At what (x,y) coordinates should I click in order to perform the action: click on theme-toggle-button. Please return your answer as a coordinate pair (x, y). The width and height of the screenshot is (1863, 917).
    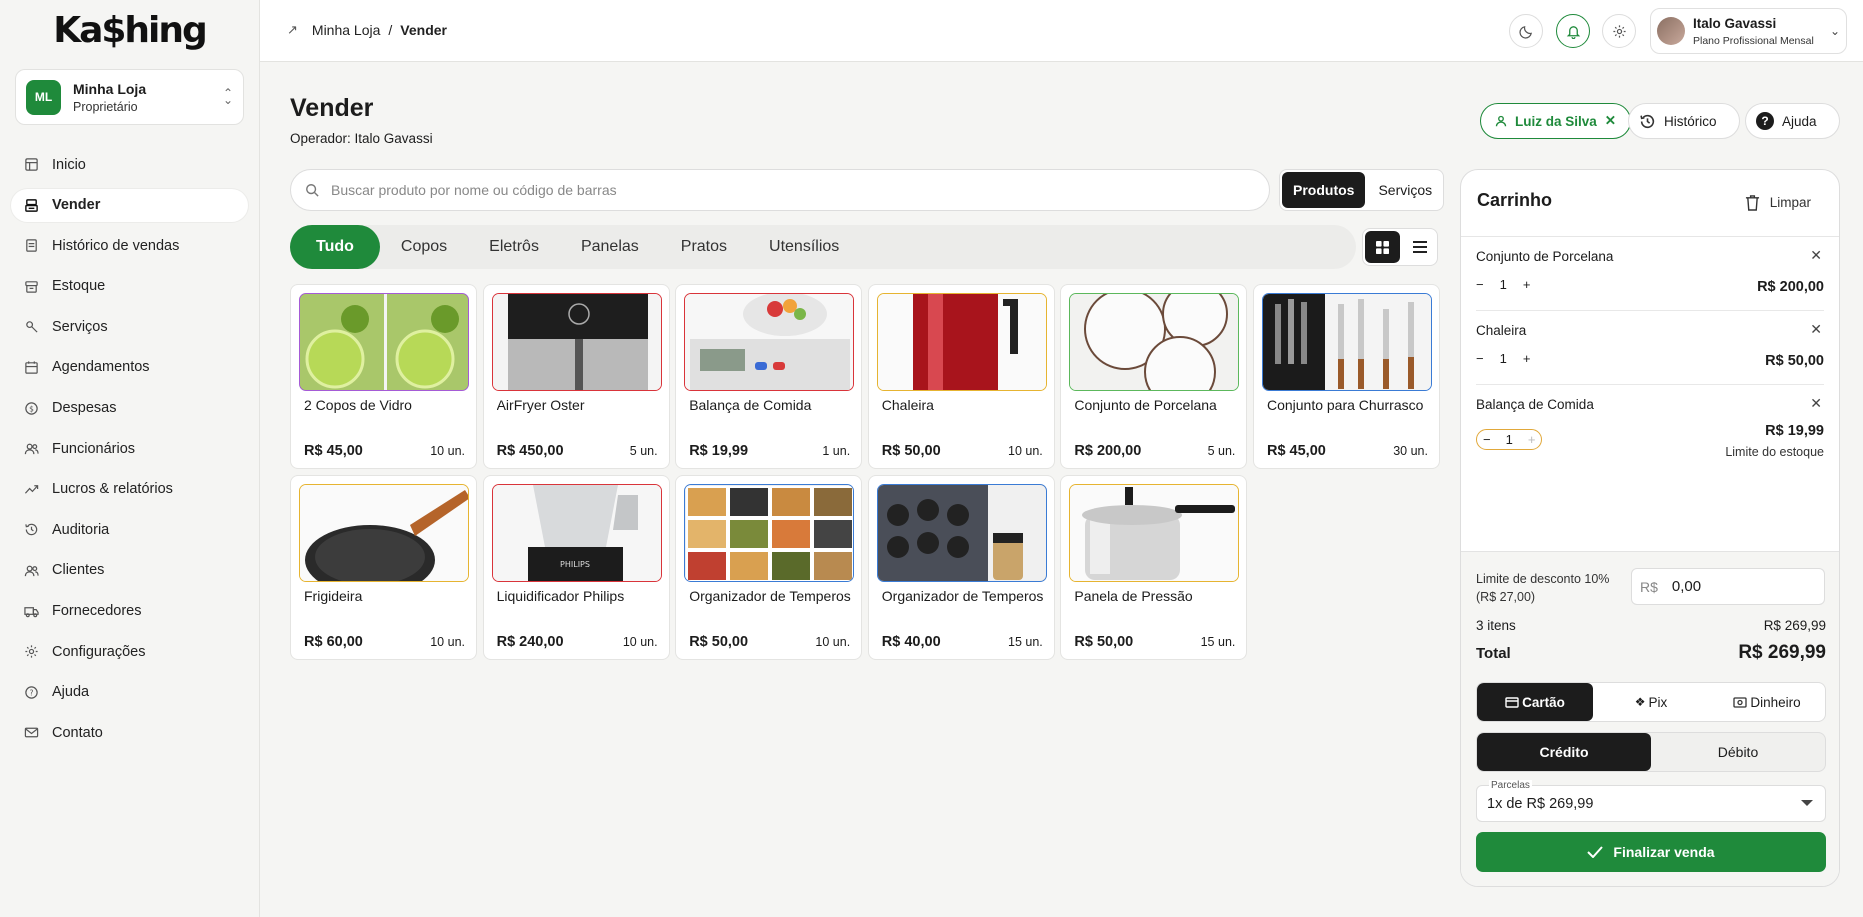
    Looking at the image, I should click on (1526, 31).